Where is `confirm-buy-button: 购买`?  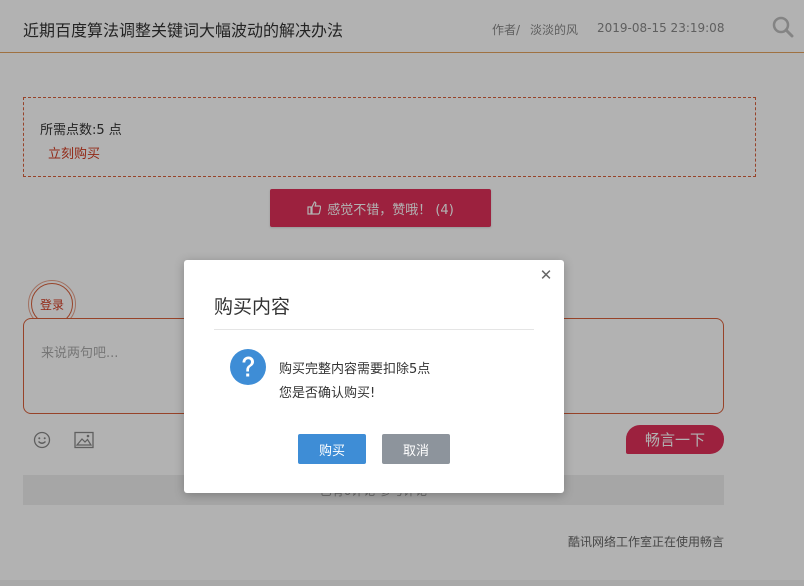
confirm-buy-button: 购买 is located at coordinates (332, 449).